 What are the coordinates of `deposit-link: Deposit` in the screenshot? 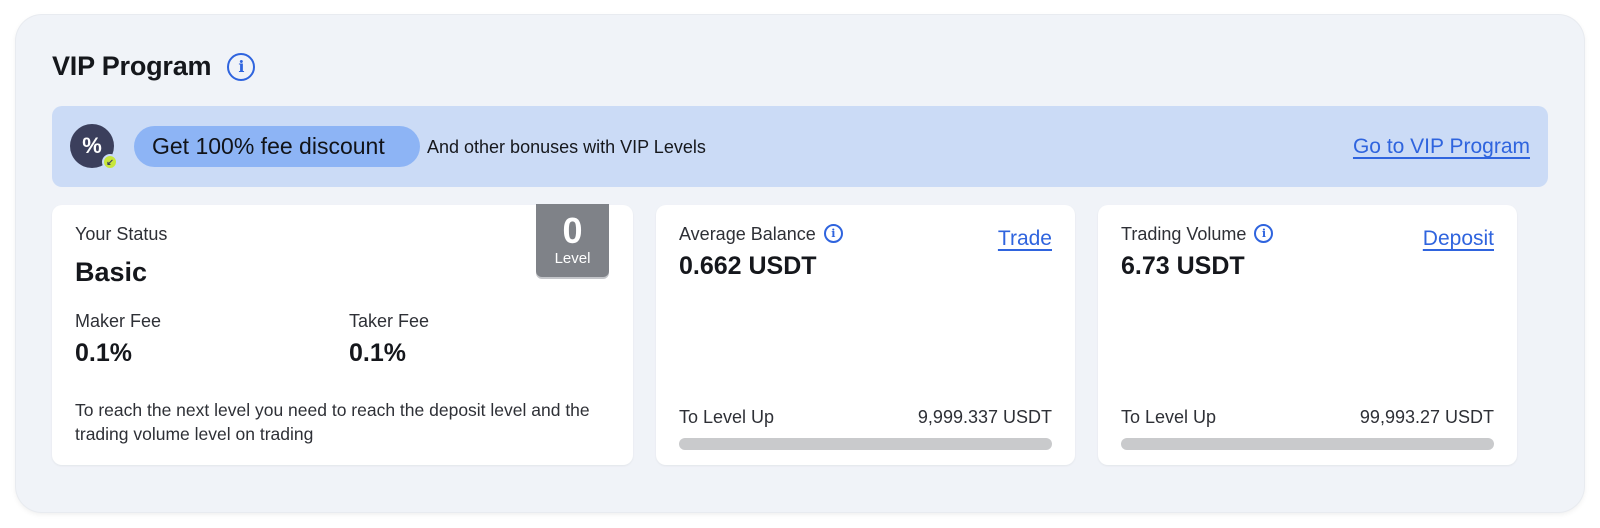 It's located at (1458, 239).